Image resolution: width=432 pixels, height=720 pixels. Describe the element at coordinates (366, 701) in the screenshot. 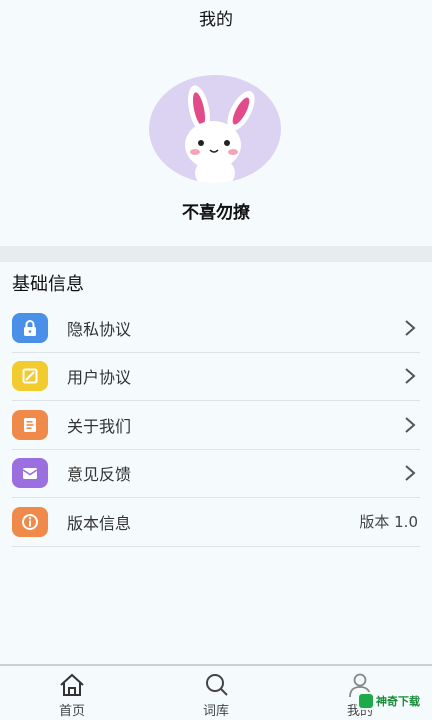

I see `watermark-logo-icon` at that location.